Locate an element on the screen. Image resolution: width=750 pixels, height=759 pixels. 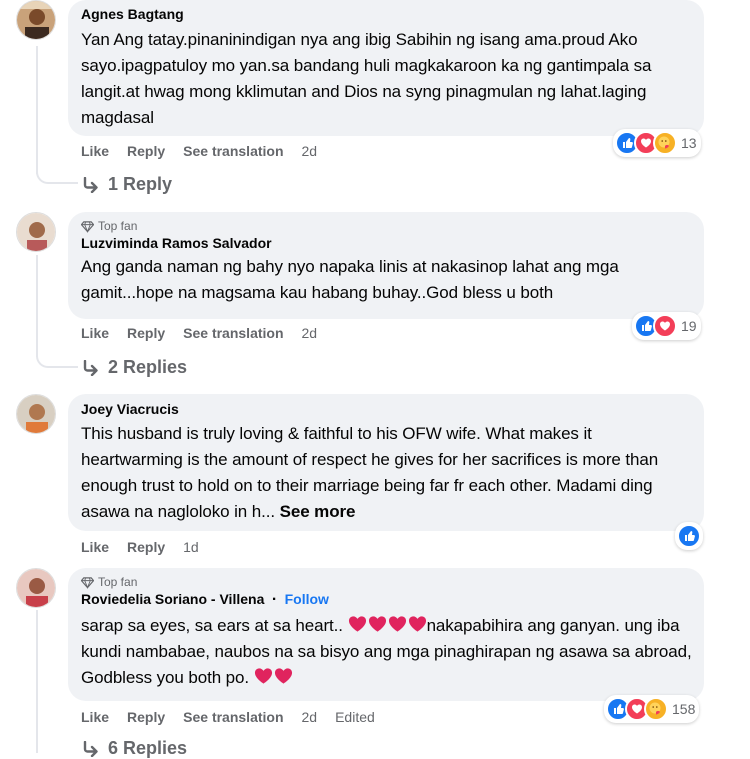
like-reaction-icon is located at coordinates (689, 536).